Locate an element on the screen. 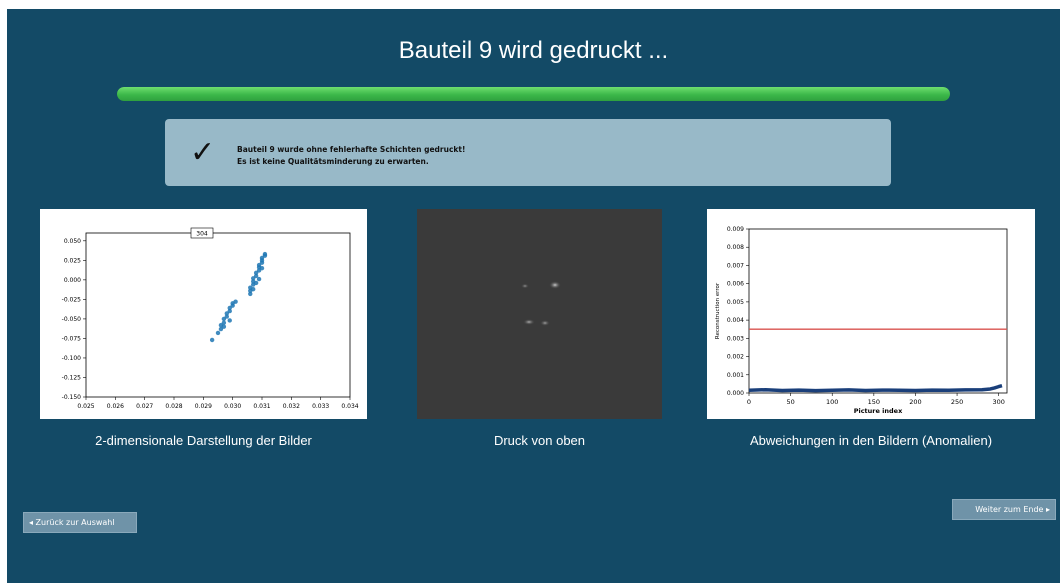 The width and height of the screenshot is (1060, 583). progress-fill is located at coordinates (533, 94).